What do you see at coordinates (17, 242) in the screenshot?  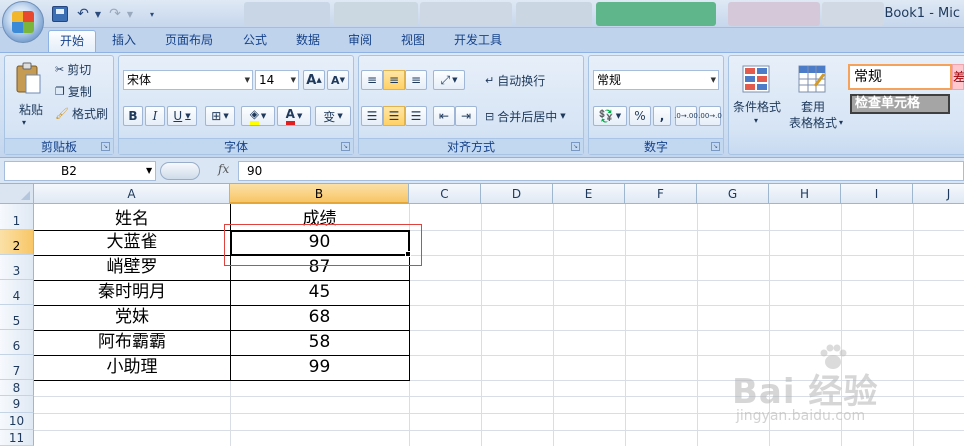 I see `row-header-2: 2` at bounding box center [17, 242].